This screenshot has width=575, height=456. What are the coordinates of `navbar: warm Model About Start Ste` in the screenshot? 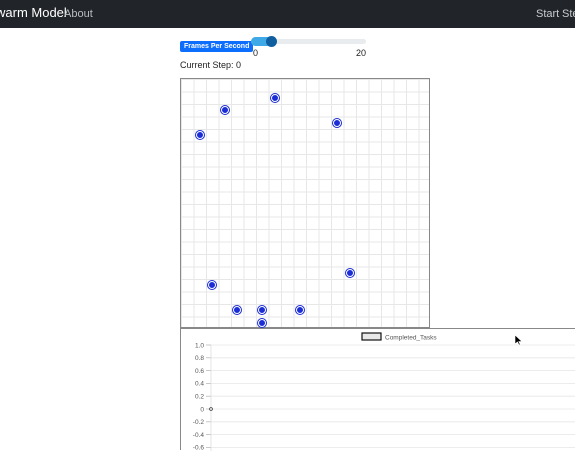 It's located at (287, 14).